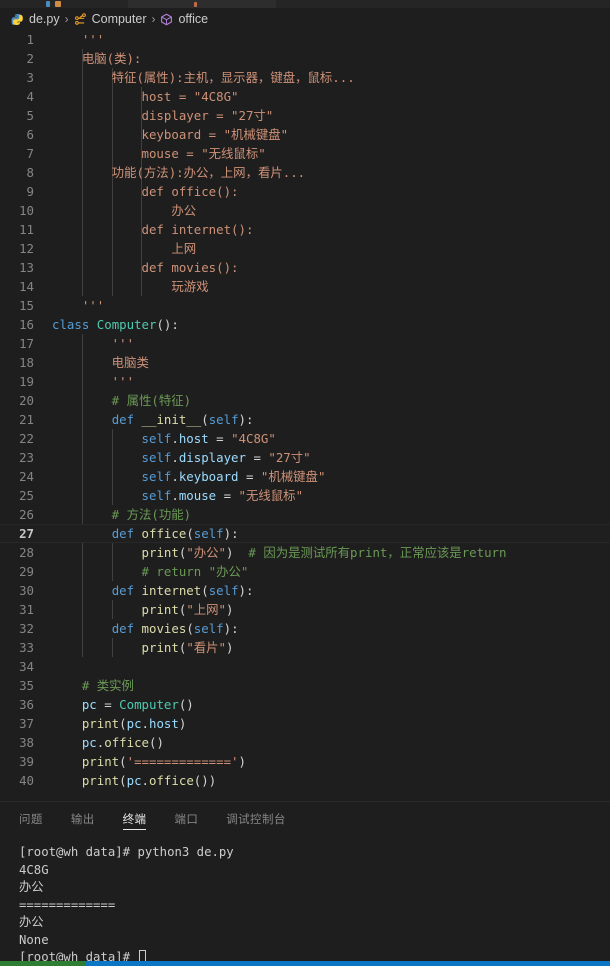 This screenshot has height=966, width=610. What do you see at coordinates (126, 742) in the screenshot?
I see `token-fn: office` at bounding box center [126, 742].